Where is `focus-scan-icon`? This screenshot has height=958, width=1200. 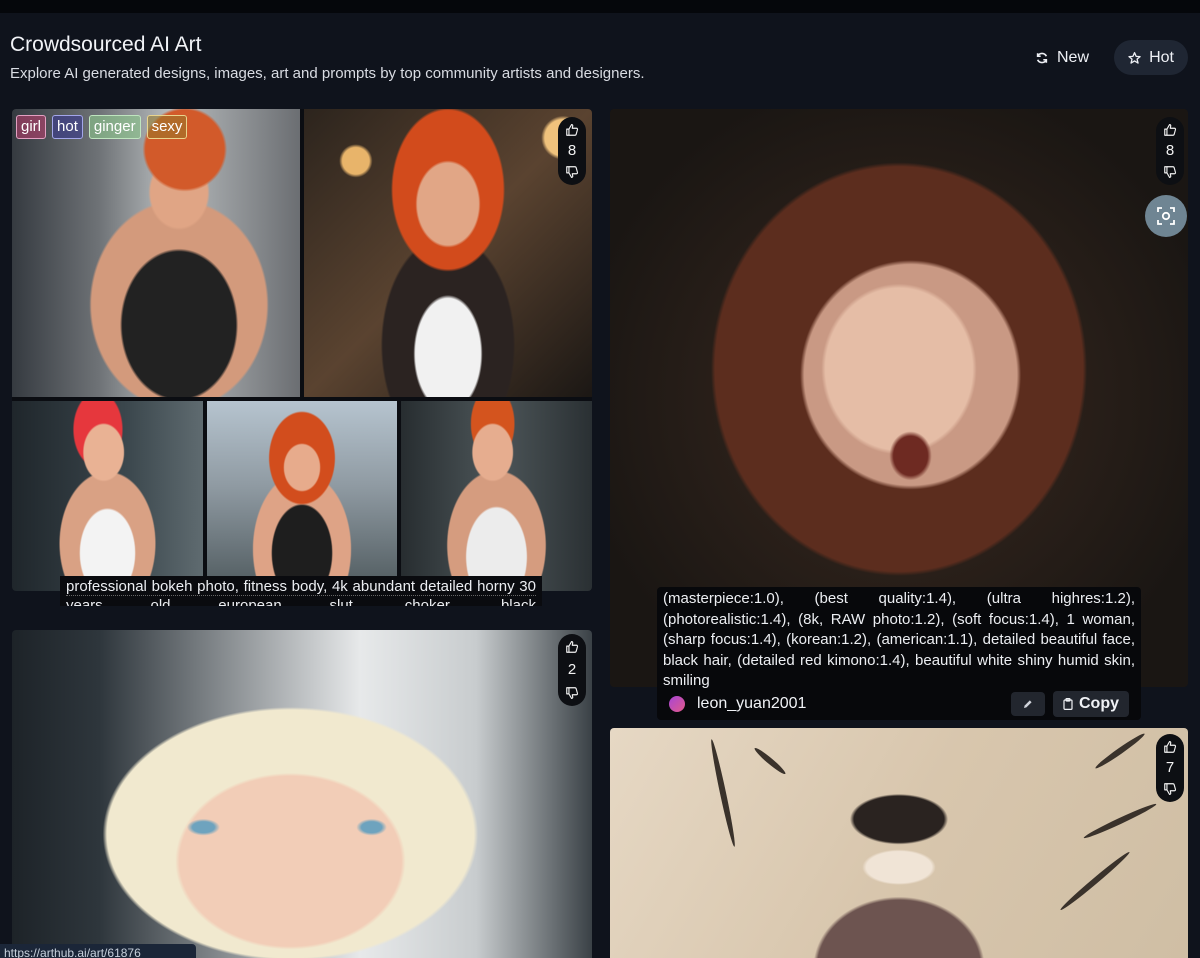 focus-scan-icon is located at coordinates (1166, 216).